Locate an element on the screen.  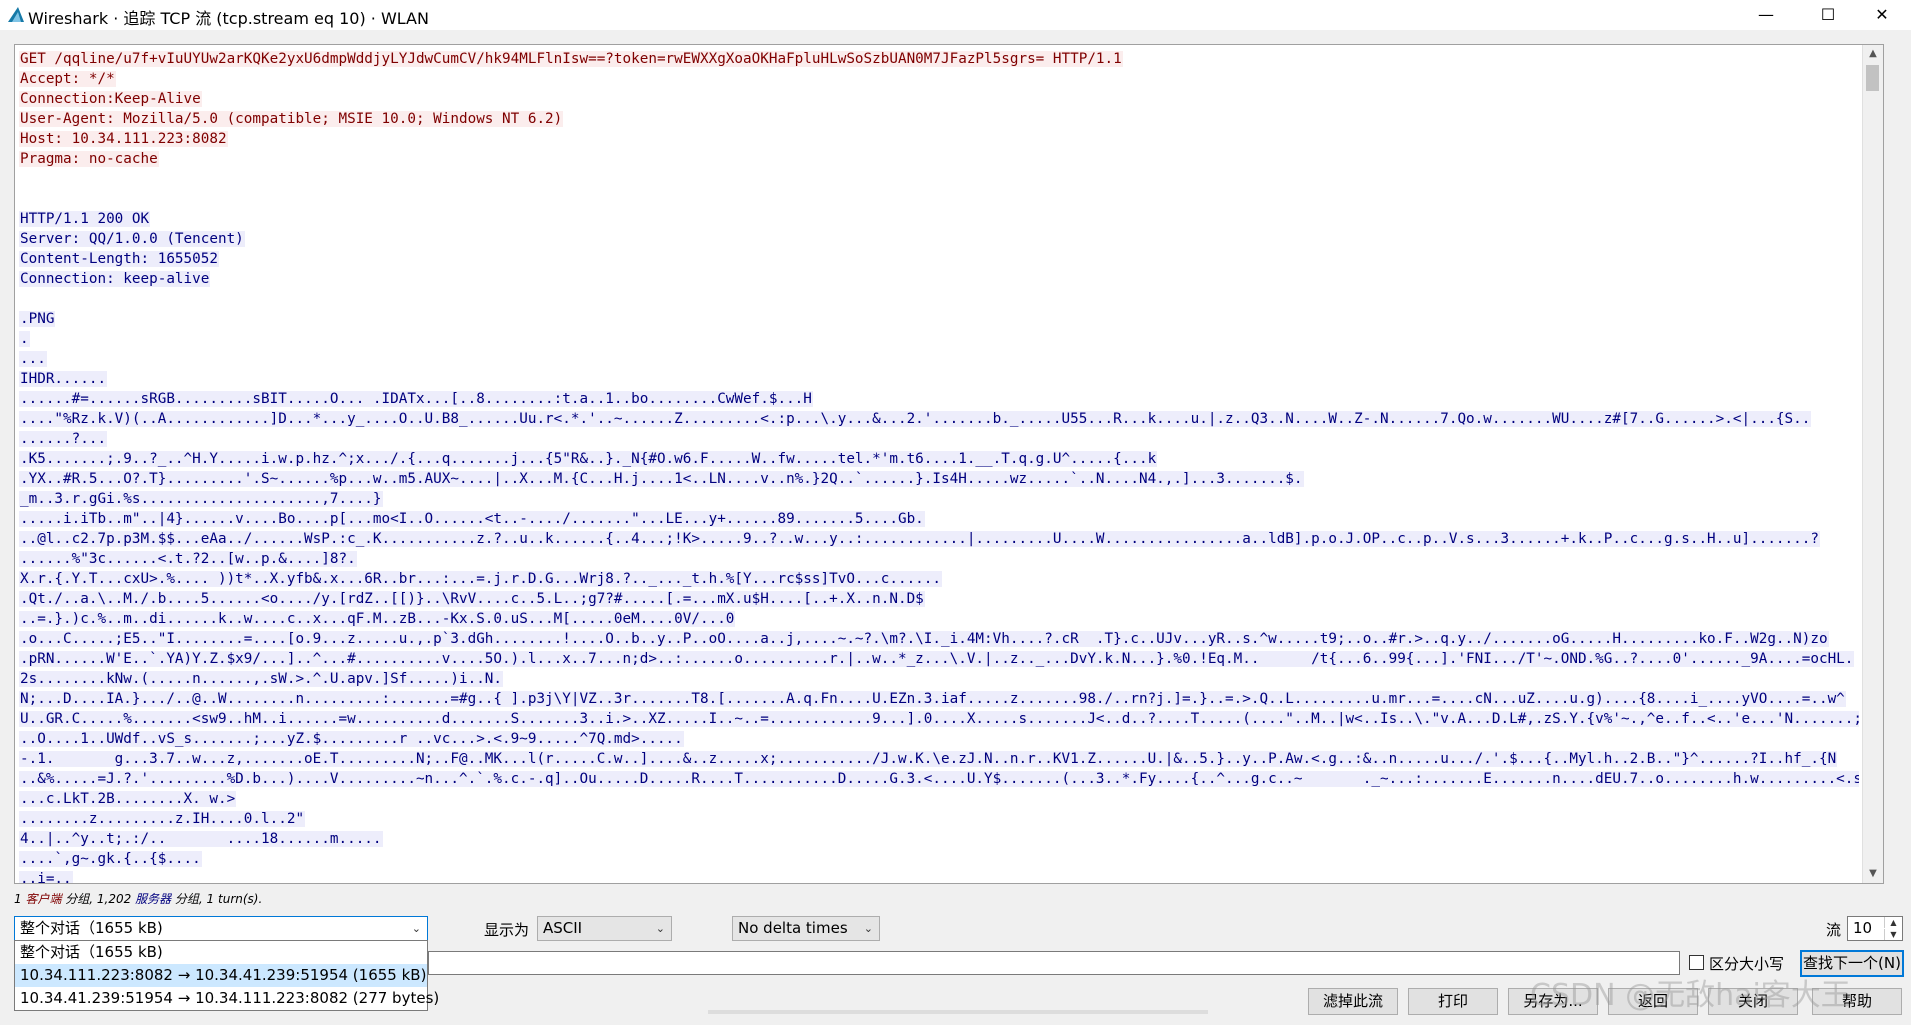
scroll-down-icon: ▼ is located at coordinates (1873, 874).